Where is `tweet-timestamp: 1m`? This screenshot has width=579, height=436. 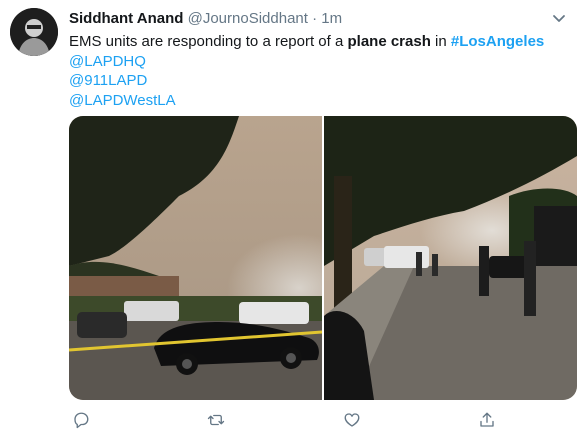
tweet-timestamp: 1m is located at coordinates (331, 18).